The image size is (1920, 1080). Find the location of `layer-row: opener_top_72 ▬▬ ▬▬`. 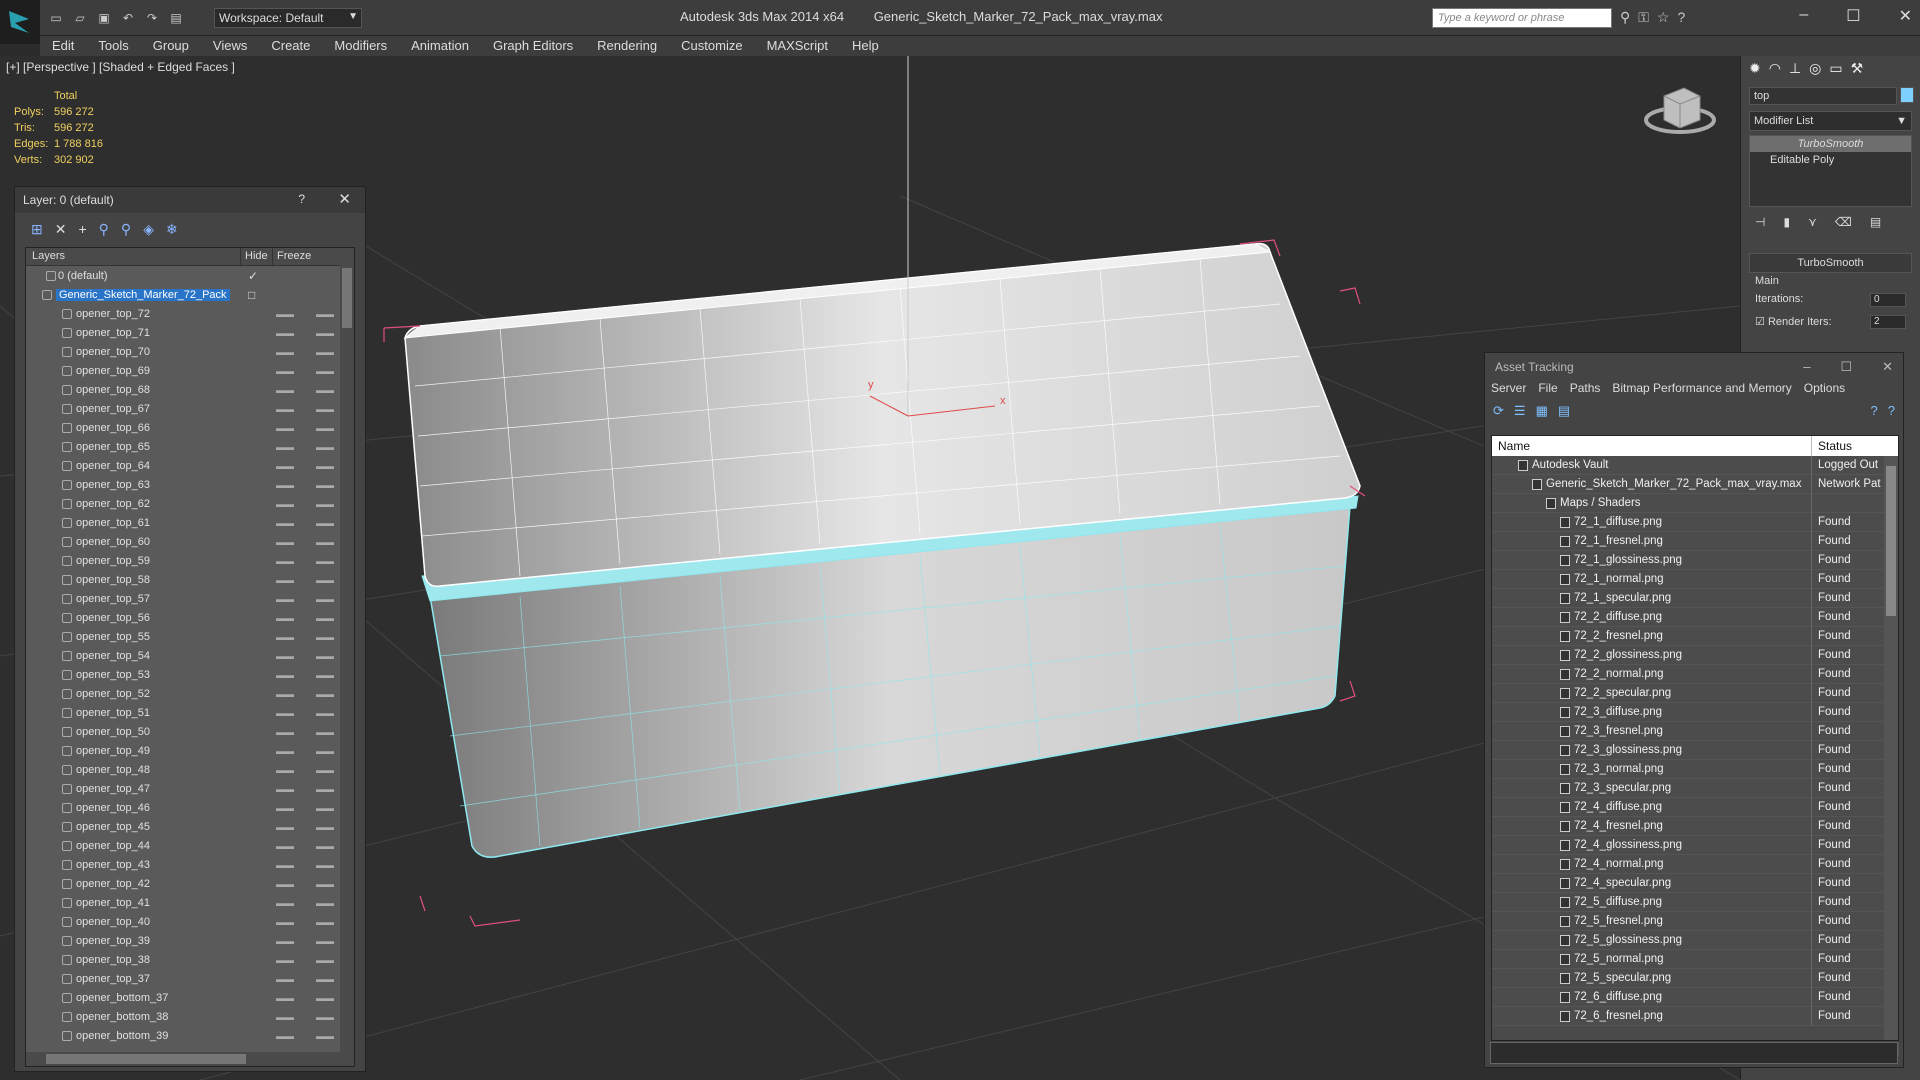

layer-row: opener_top_72 ▬▬ ▬▬ is located at coordinates (190, 313).